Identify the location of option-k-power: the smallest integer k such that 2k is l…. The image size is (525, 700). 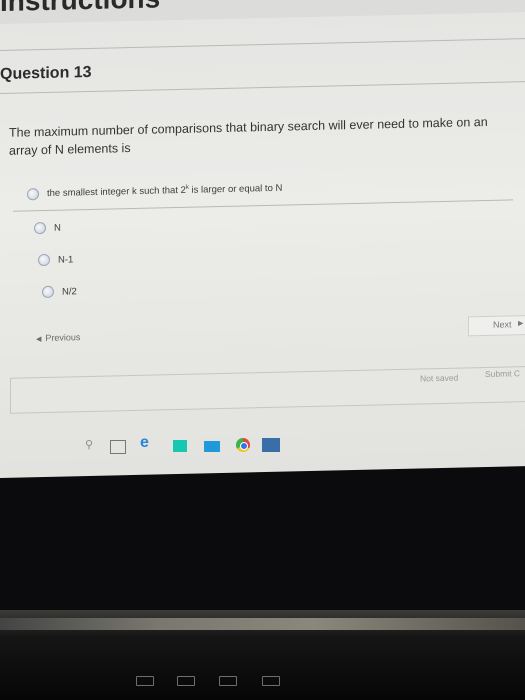
(154, 192).